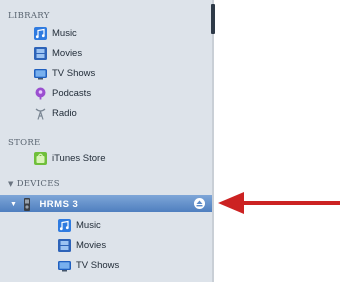 The height and width of the screenshot is (282, 340). I want to click on sidebar-divider, so click(213, 141).